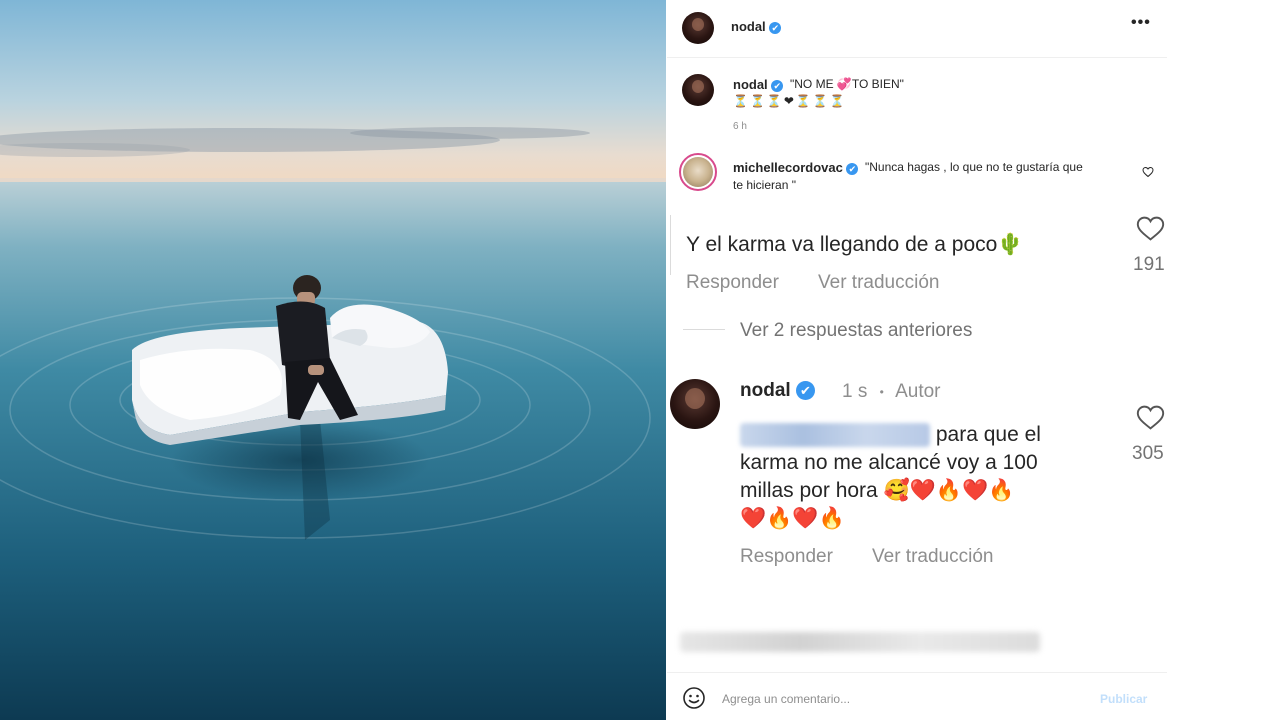 This screenshot has width=1280, height=720. What do you see at coordinates (856, 331) in the screenshot?
I see `view-previous-replies-link: Ver 2 respuestas anteriores` at bounding box center [856, 331].